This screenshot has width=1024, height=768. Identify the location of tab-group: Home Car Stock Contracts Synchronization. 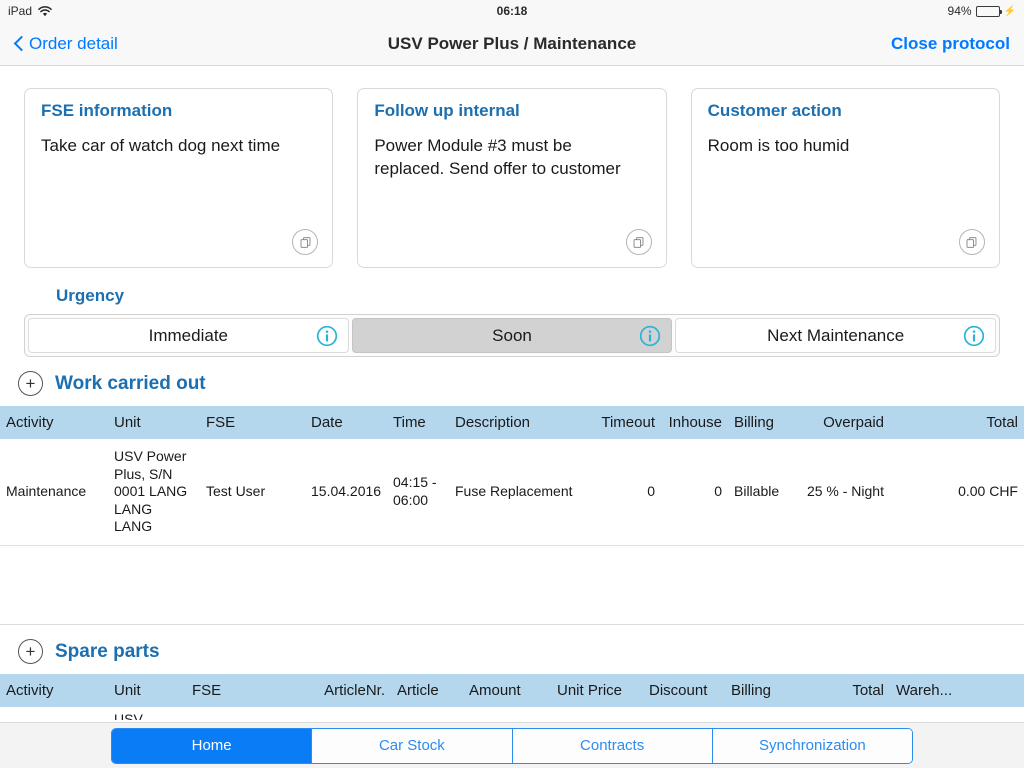
(512, 745).